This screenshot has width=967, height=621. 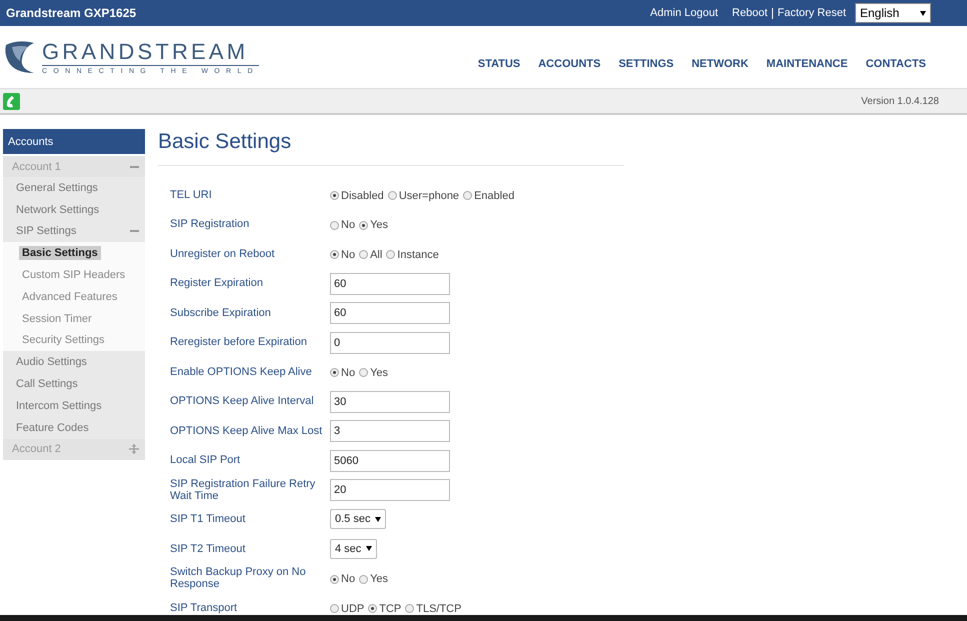 What do you see at coordinates (390, 343) in the screenshot?
I see `input-field: 0` at bounding box center [390, 343].